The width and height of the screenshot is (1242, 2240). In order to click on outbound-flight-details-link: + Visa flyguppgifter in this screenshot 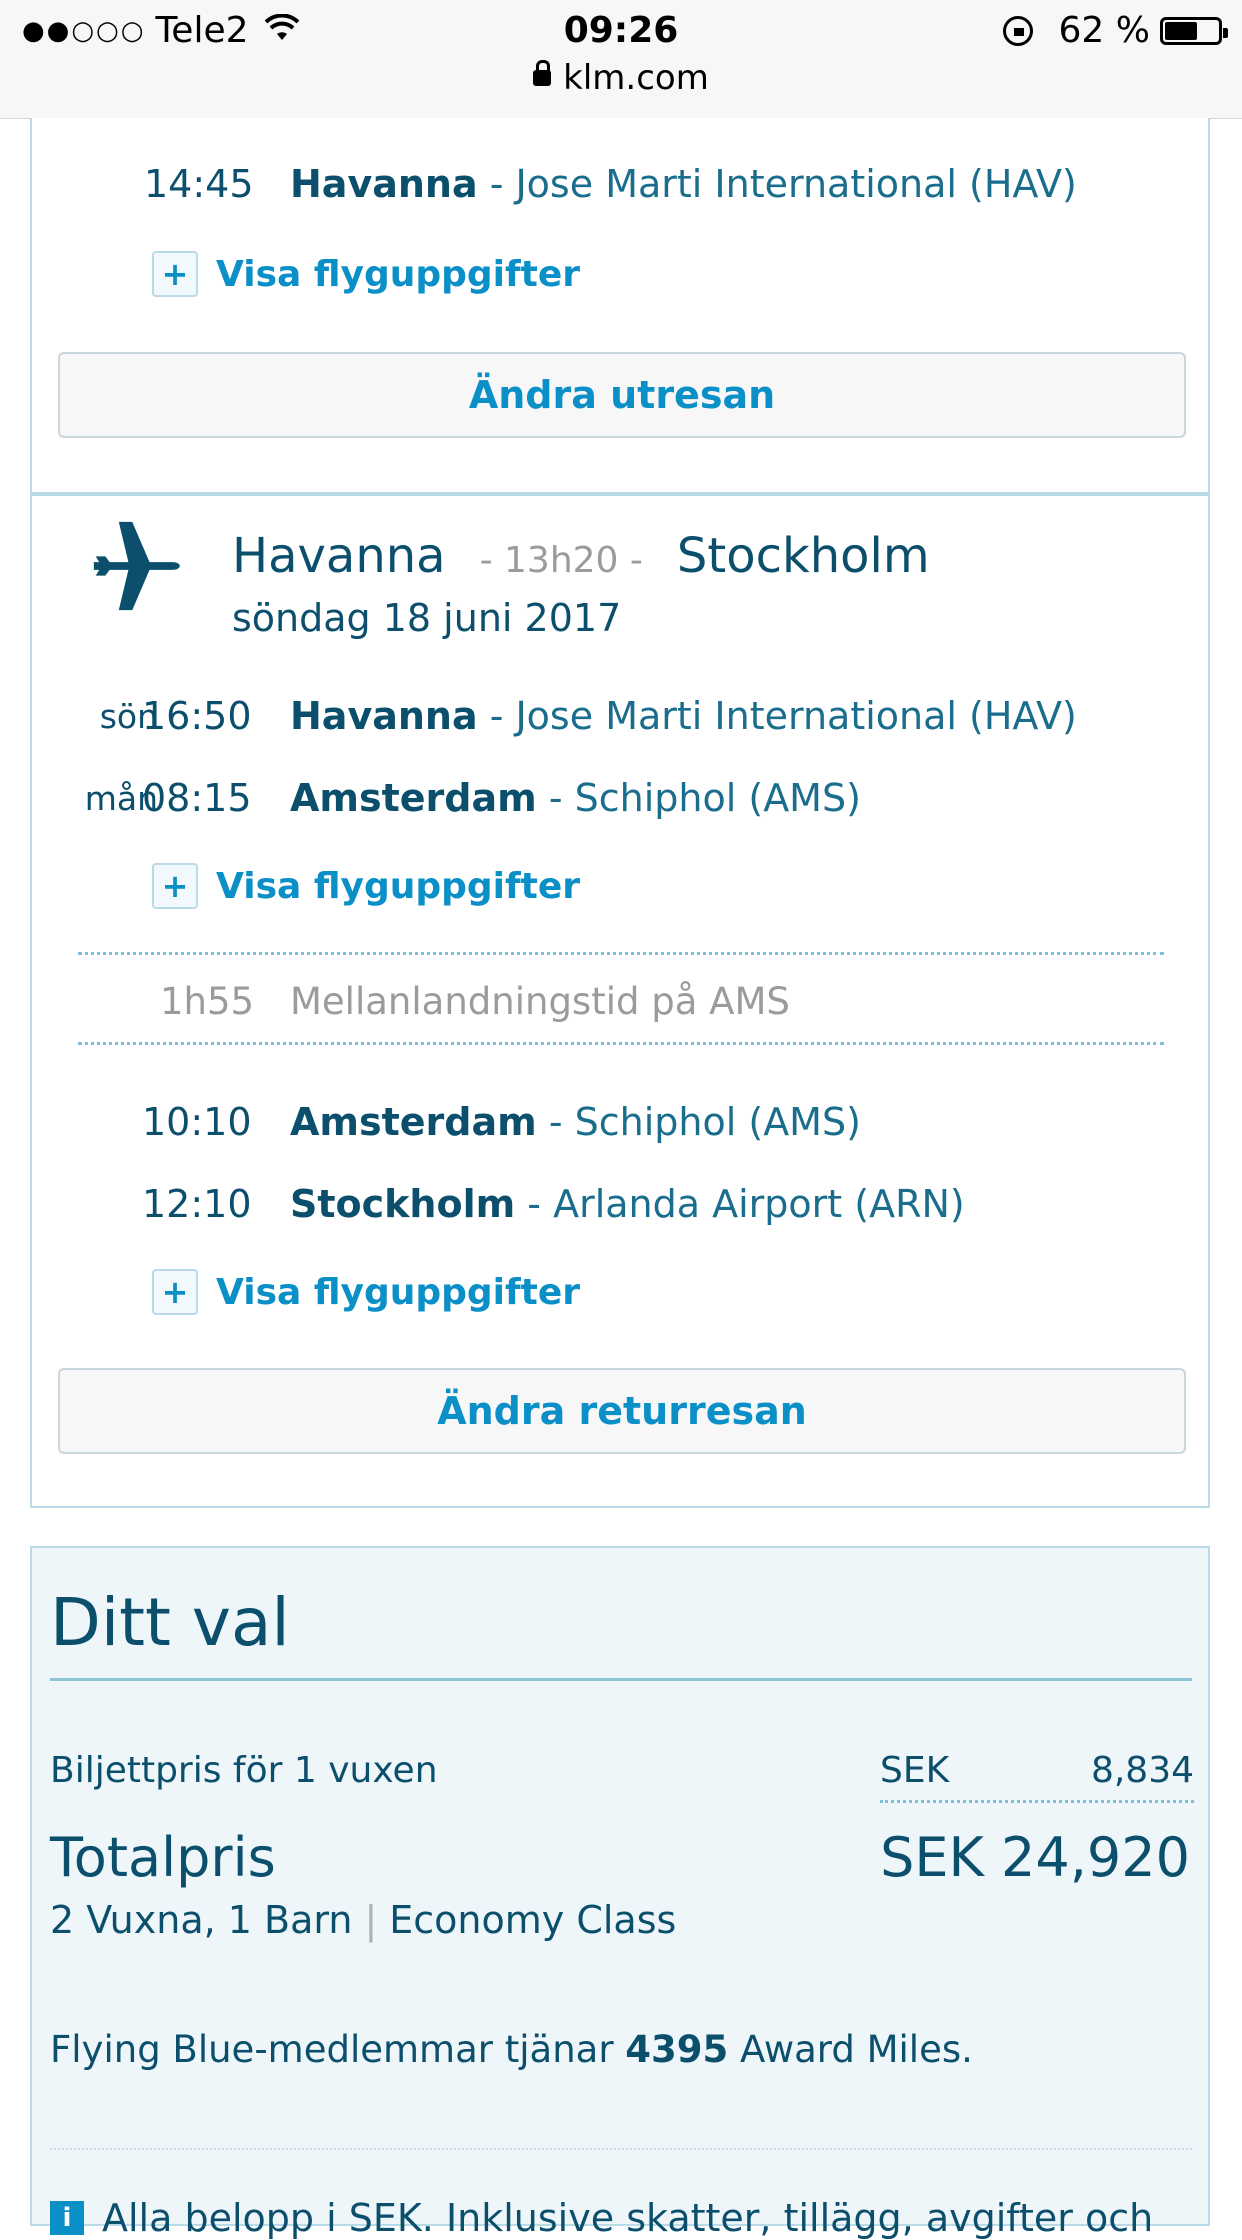, I will do `click(366, 274)`.